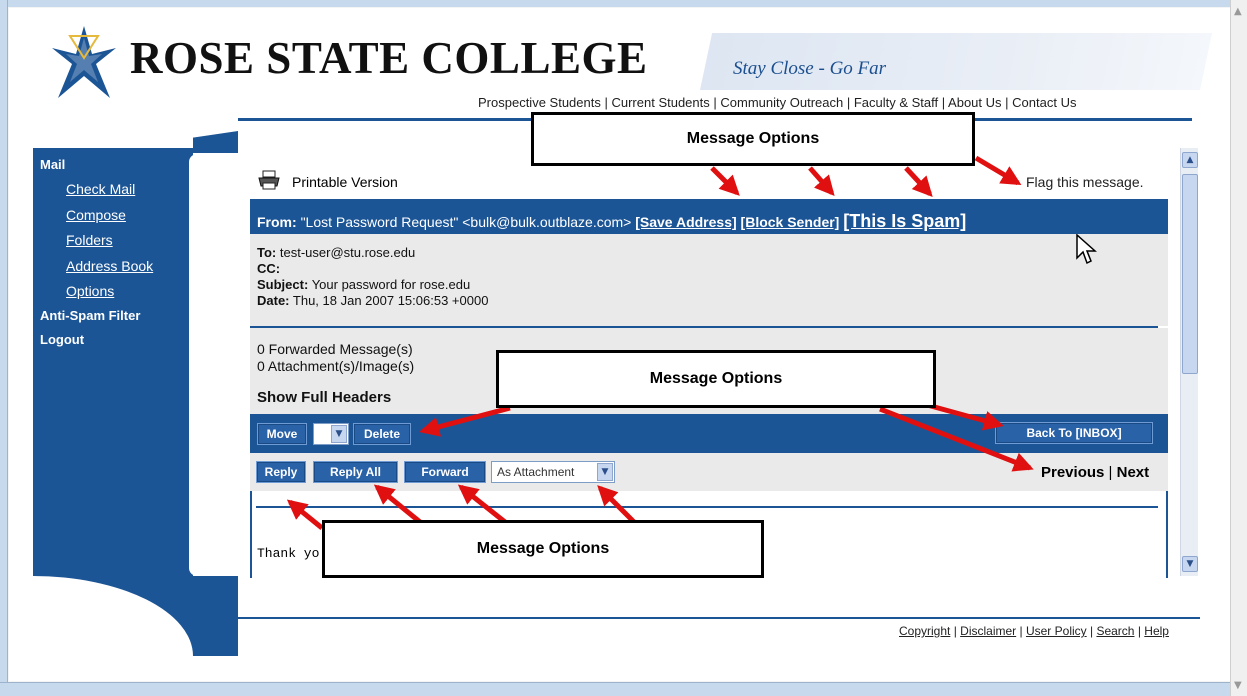 The width and height of the screenshot is (1247, 696). Describe the element at coordinates (1056, 631) in the screenshot. I see `footer-user-policy: User Policy` at that location.